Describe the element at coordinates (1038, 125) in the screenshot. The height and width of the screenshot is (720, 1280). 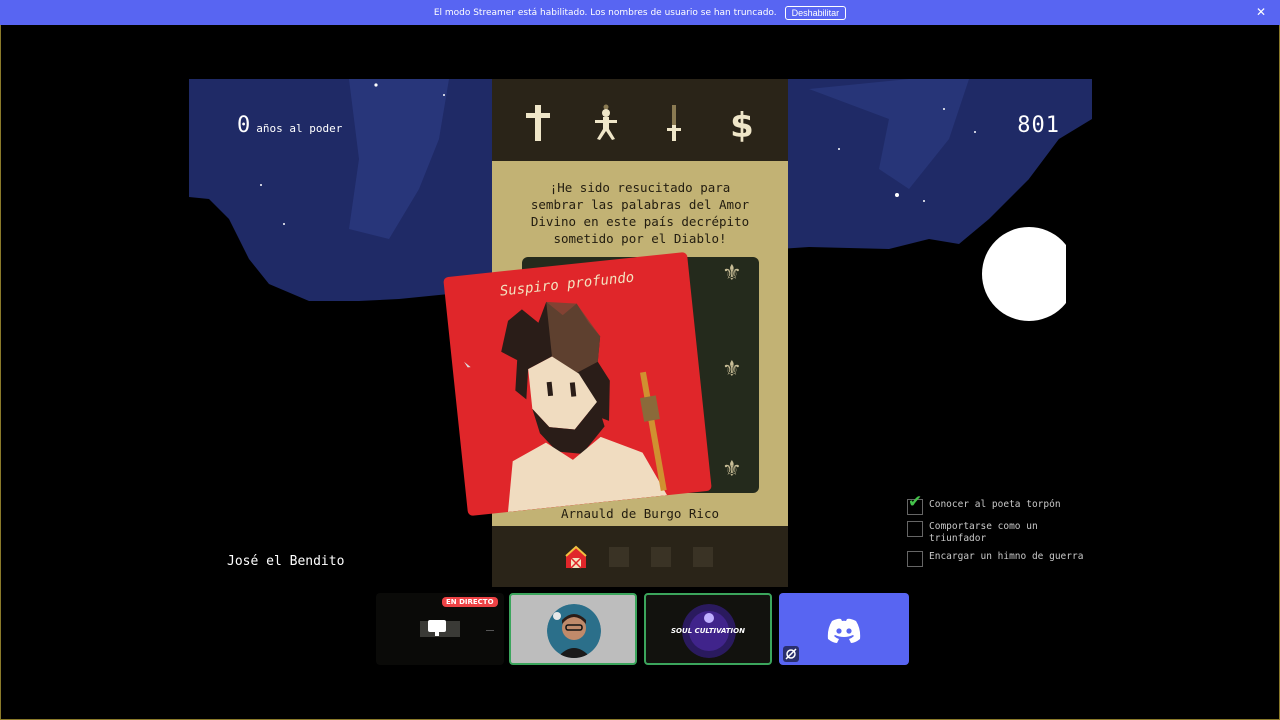
I see `current-year: 801` at that location.